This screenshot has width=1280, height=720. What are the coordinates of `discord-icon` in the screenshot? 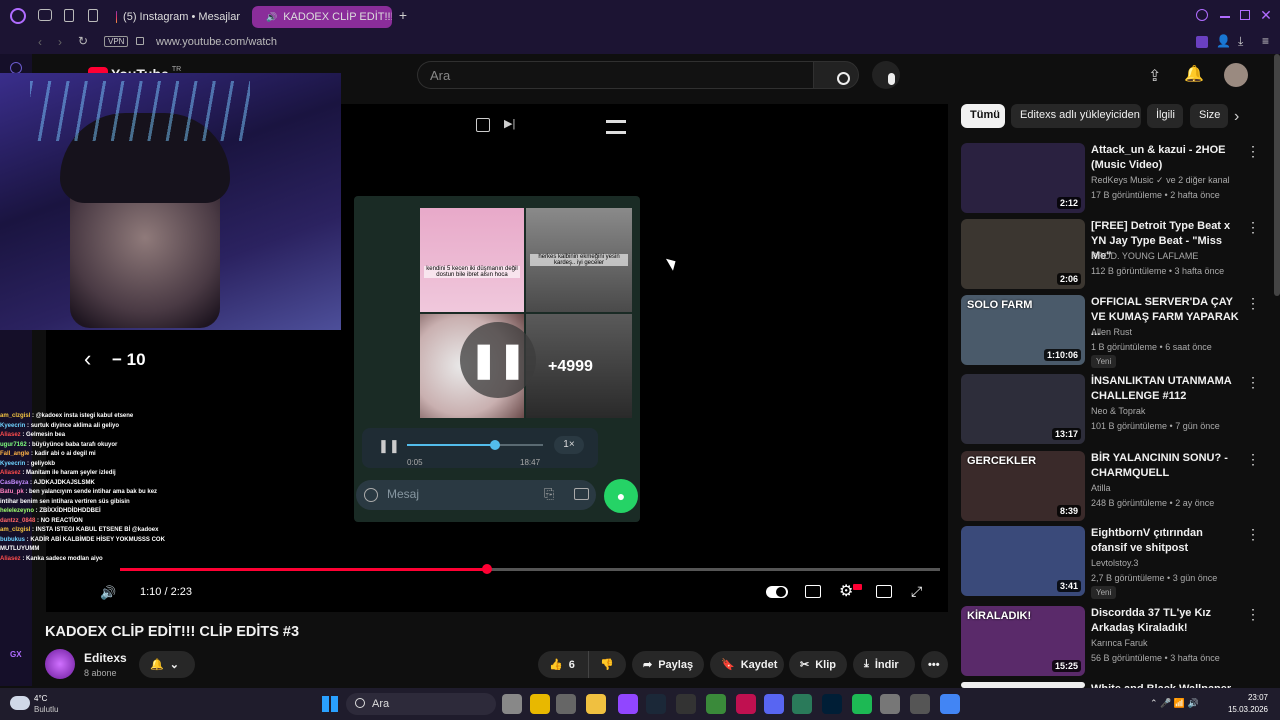 It's located at (774, 704).